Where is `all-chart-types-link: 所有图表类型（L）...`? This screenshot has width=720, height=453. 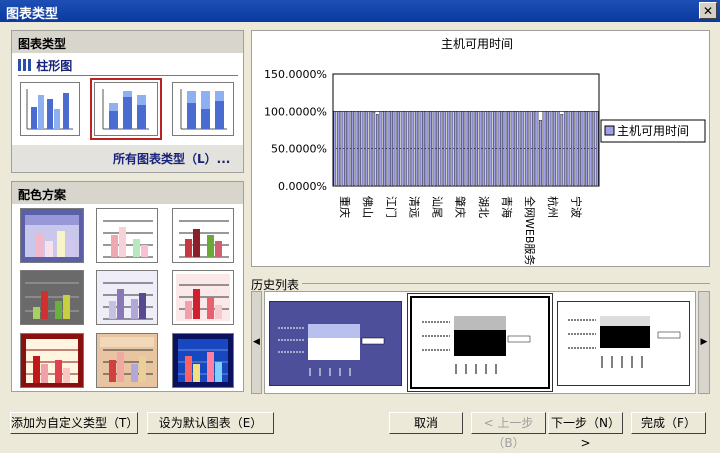
all-chart-types-link: 所有图表类型（L）... is located at coordinates (171, 158).